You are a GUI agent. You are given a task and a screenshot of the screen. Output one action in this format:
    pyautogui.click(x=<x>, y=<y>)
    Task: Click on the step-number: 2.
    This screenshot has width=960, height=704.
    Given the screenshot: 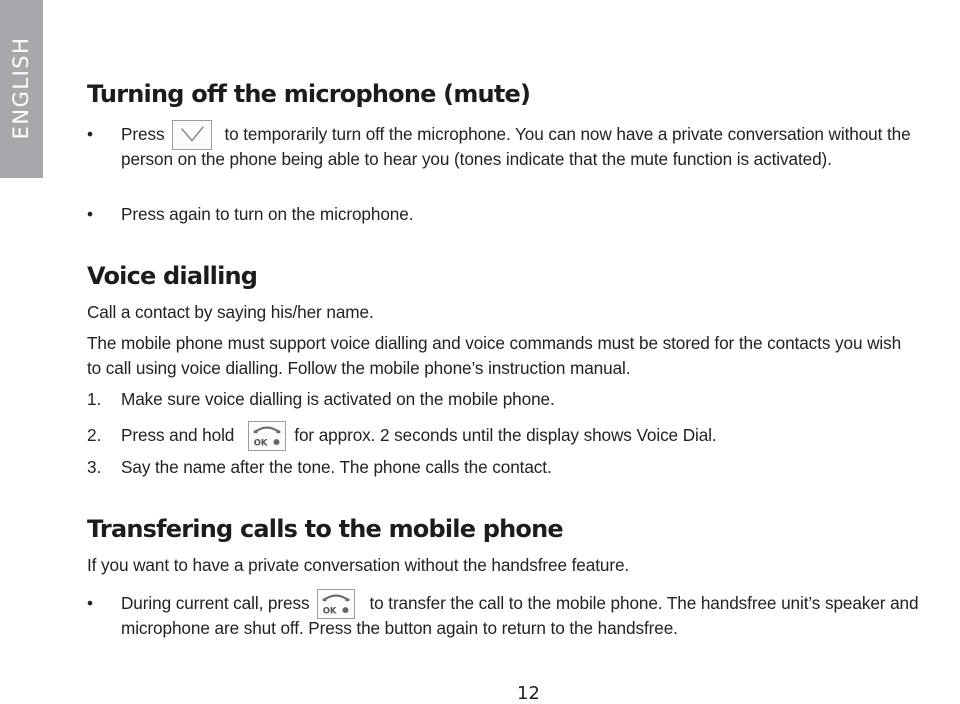 What is the action you would take?
    pyautogui.click(x=94, y=435)
    